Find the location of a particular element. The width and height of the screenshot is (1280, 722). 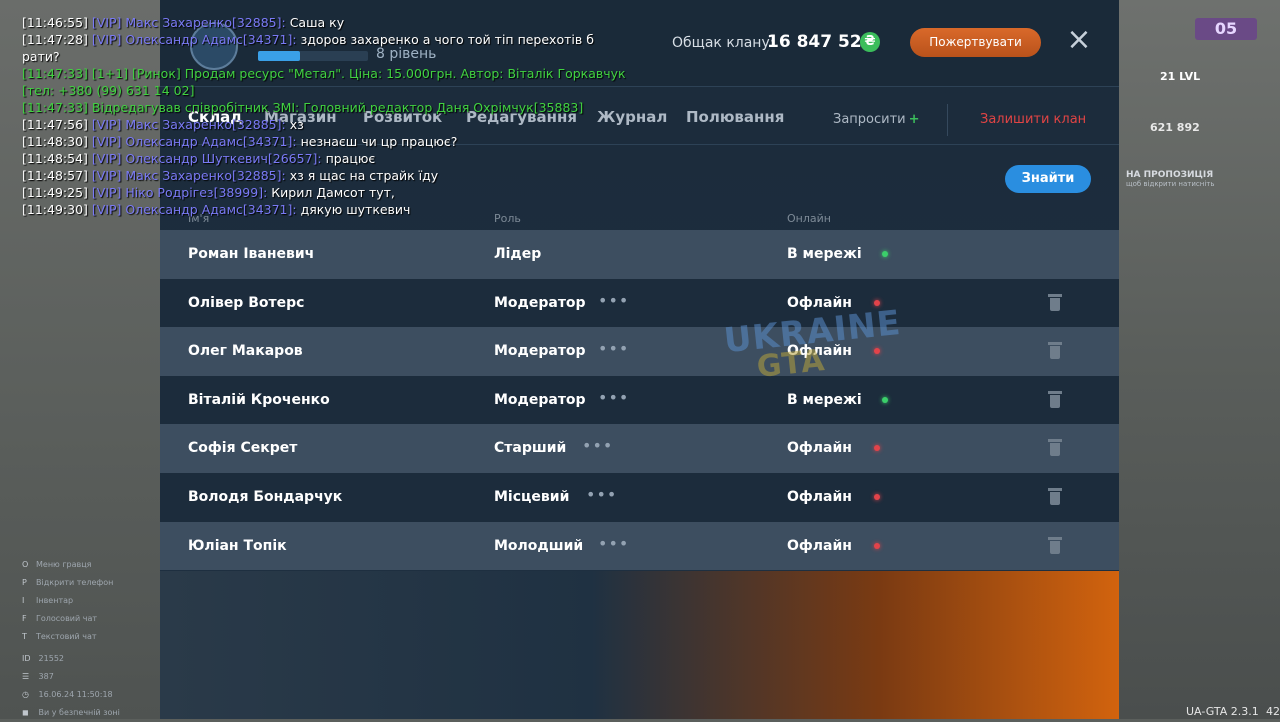

hint-item: P Відкрити телефон is located at coordinates (68, 582).